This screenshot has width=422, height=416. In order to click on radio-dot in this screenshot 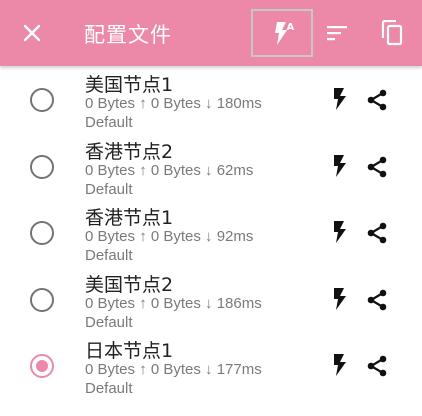, I will do `click(42, 366)`.